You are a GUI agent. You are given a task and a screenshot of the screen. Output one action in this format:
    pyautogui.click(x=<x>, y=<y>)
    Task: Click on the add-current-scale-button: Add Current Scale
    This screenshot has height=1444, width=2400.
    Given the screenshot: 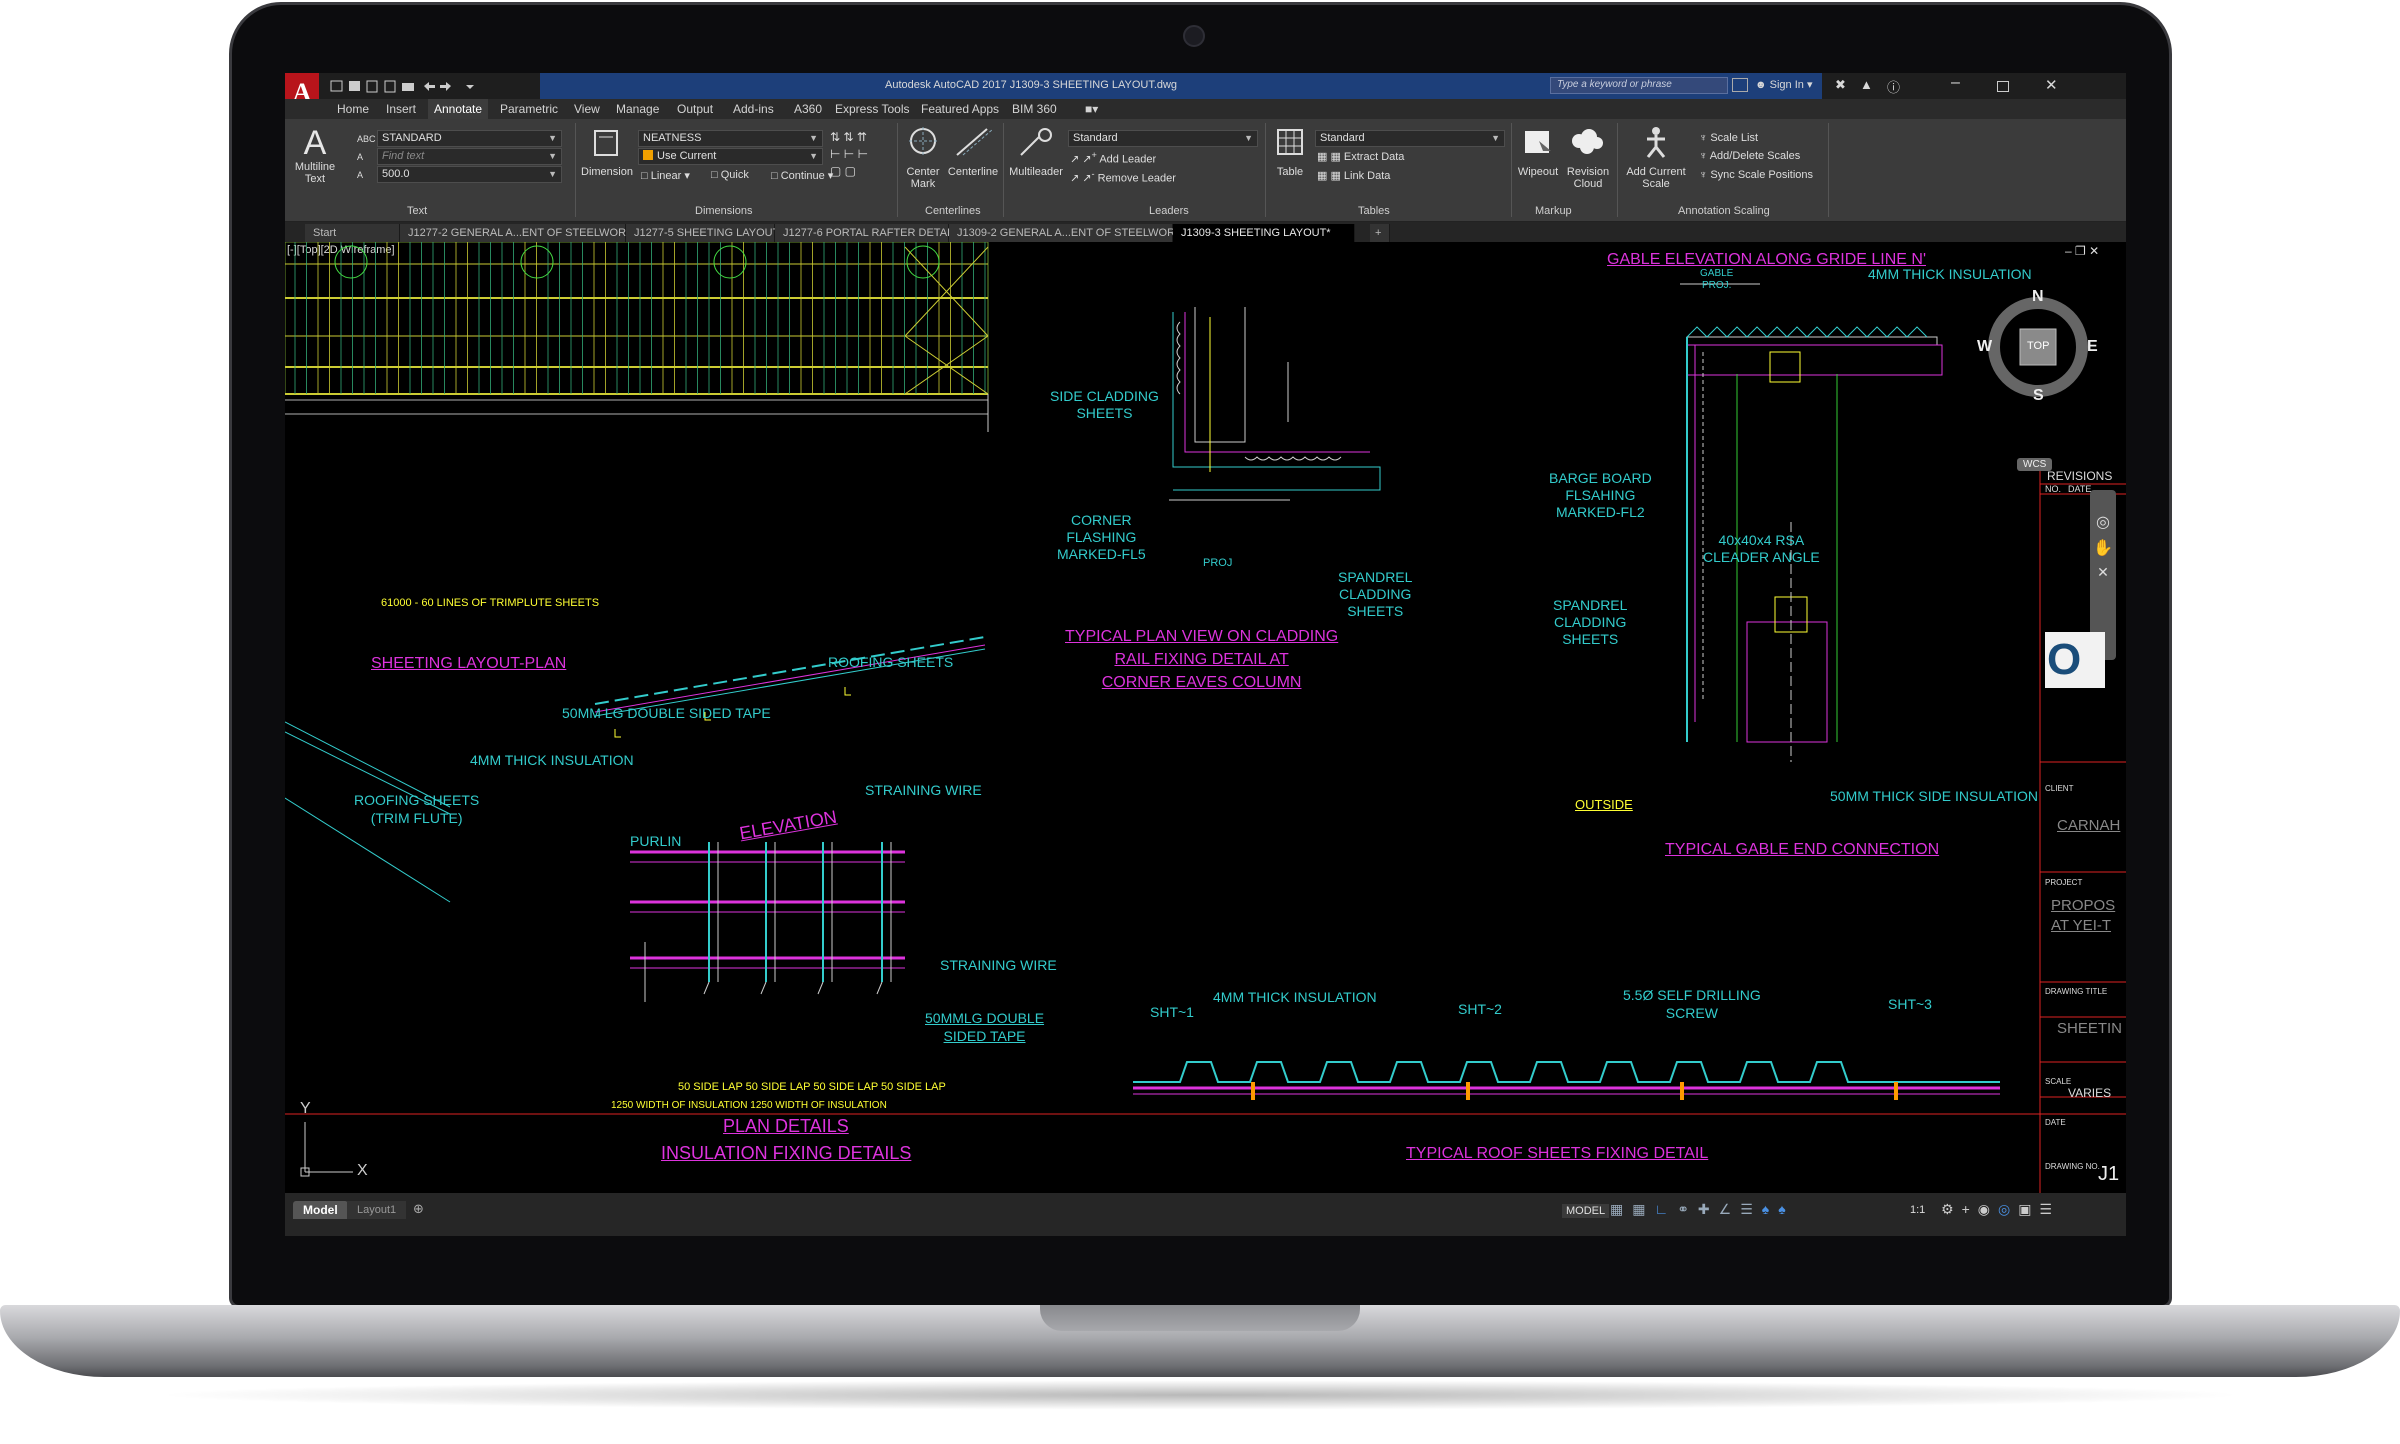 What is the action you would take?
    pyautogui.click(x=1656, y=160)
    